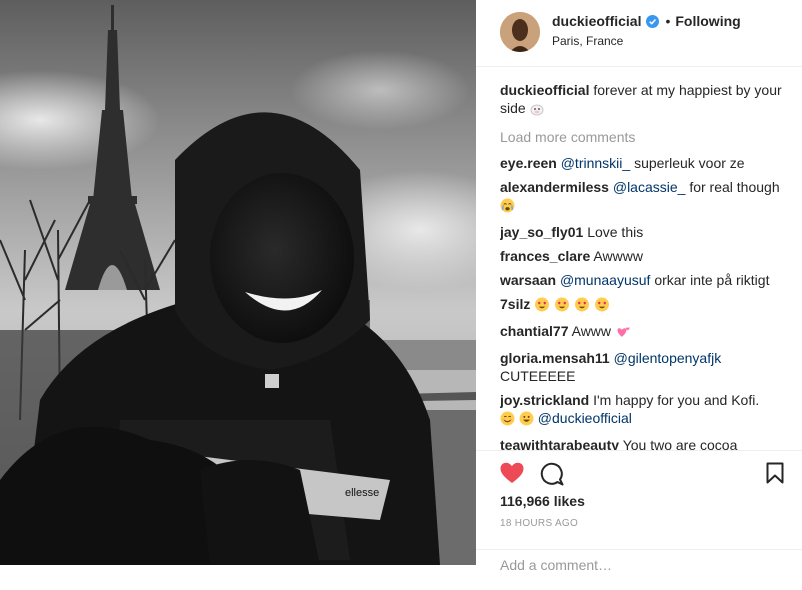 Image resolution: width=802 pixels, height=590 pixels. What do you see at coordinates (648, 305) in the screenshot?
I see `comment: 7silz` at bounding box center [648, 305].